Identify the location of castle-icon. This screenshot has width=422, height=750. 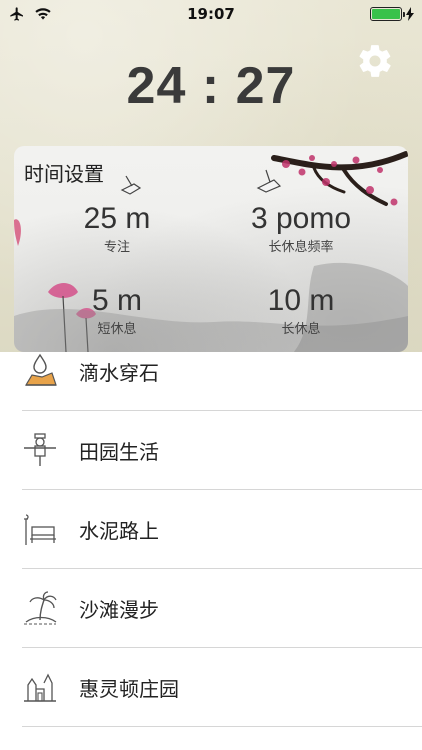
(40, 687).